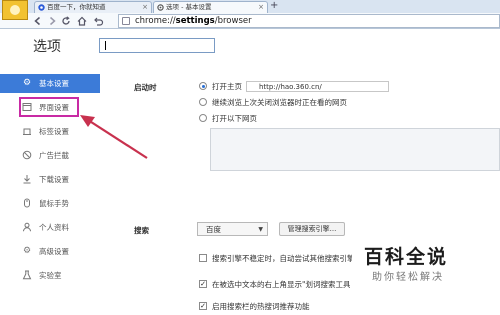 The height and width of the screenshot is (315, 500). I want to click on startup-radio-homepage, so click(203, 86).